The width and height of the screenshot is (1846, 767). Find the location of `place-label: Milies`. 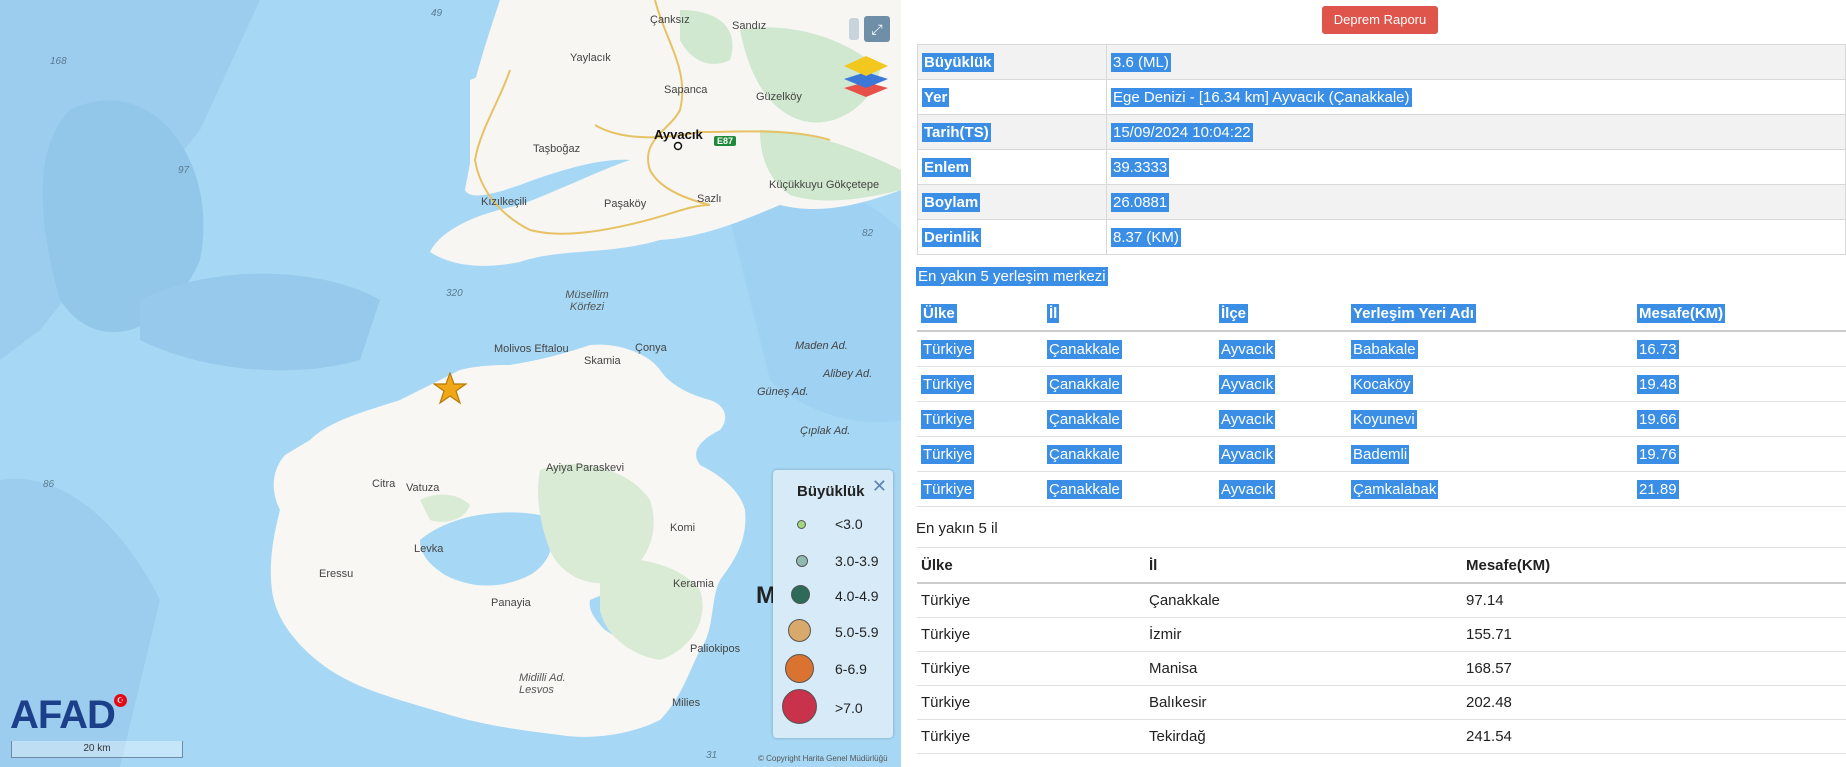

place-label: Milies is located at coordinates (686, 703).